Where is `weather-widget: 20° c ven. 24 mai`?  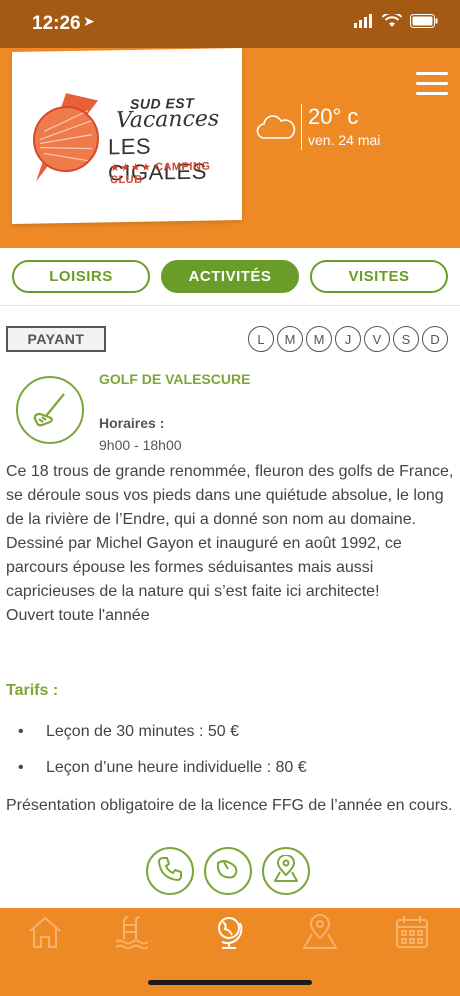 weather-widget: 20° c ven. 24 mai is located at coordinates (331, 128).